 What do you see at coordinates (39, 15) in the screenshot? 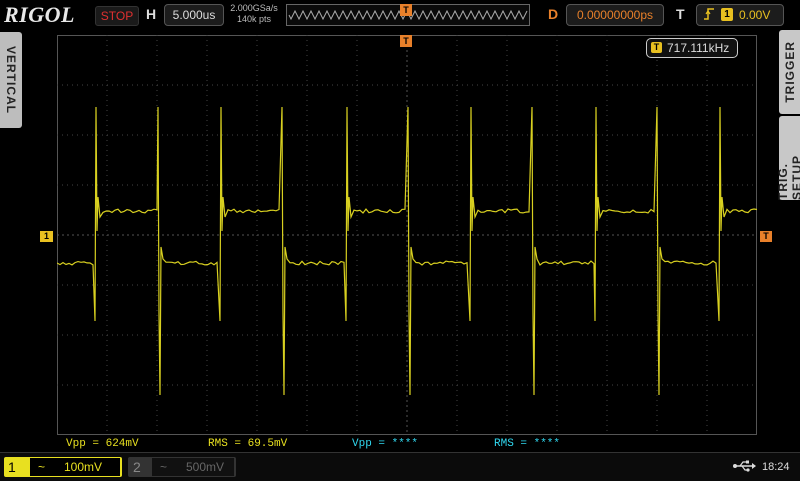
I see `brand-logo: RIGOL` at bounding box center [39, 15].